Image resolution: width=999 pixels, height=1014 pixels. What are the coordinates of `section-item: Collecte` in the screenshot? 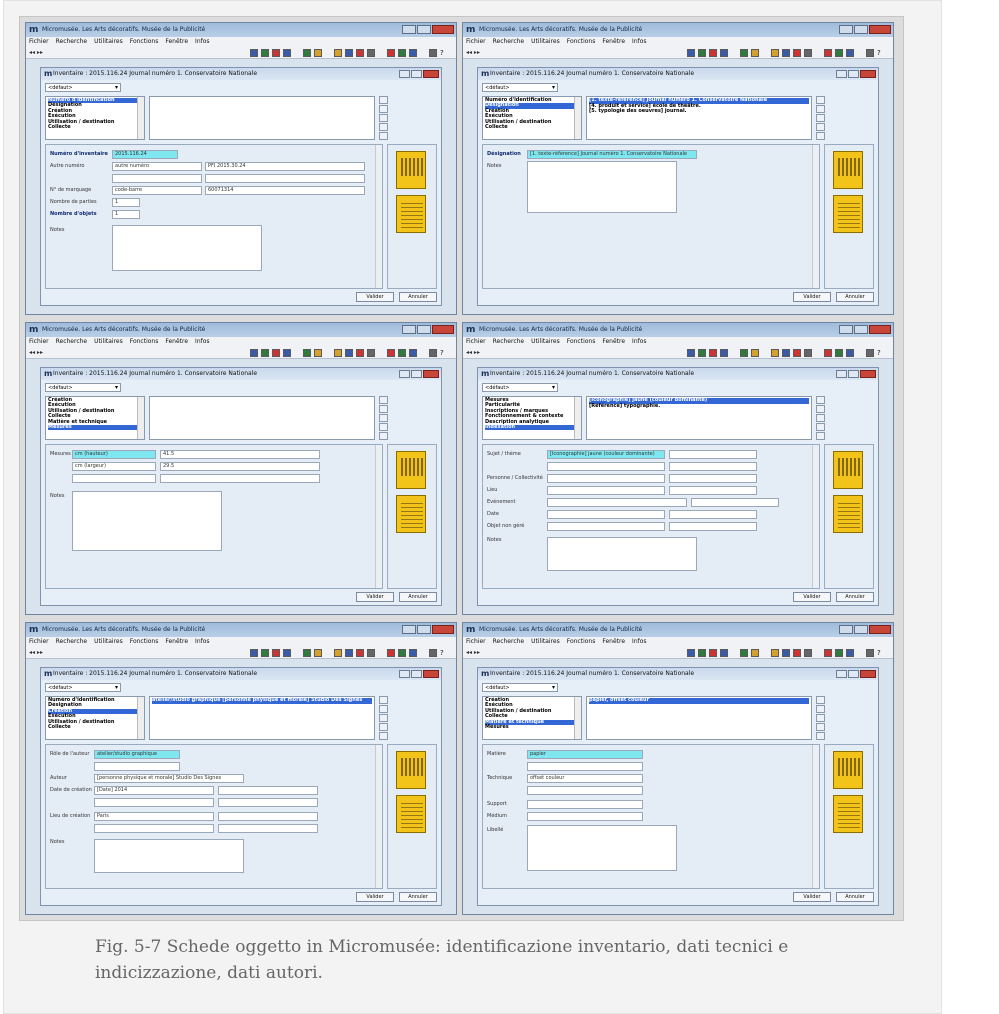 It's located at (532, 127).